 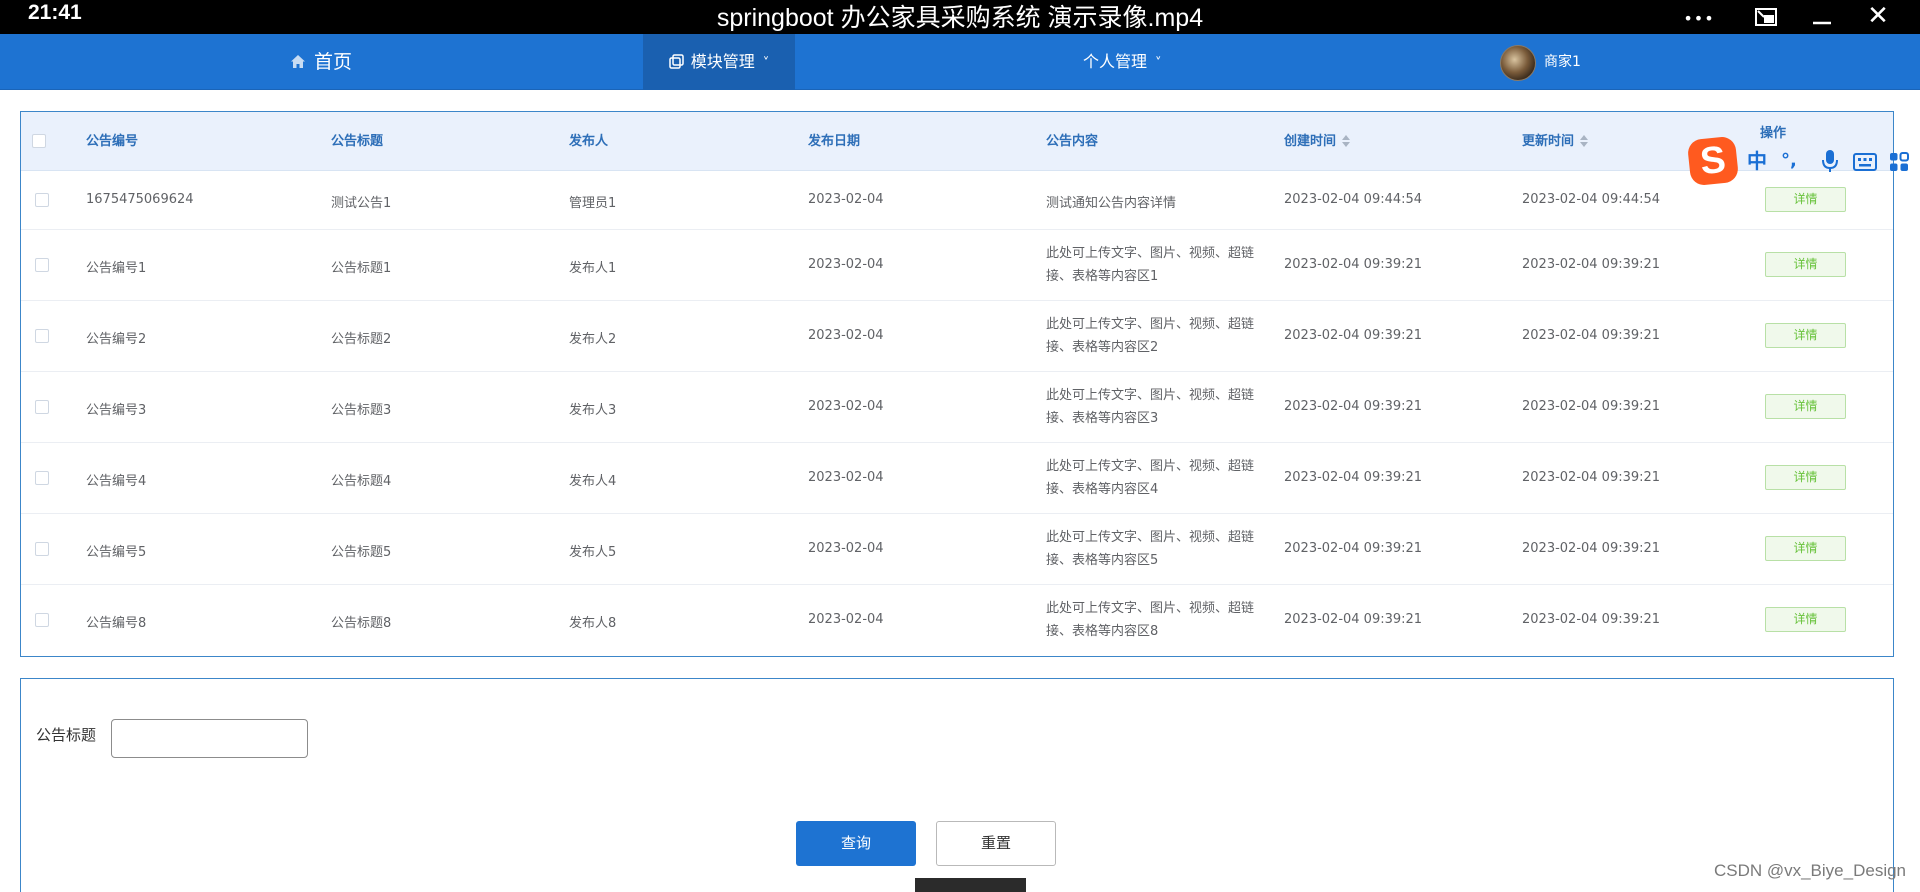 What do you see at coordinates (1809, 870) in the screenshot?
I see `watermark: CSDN @vx_Biye_Design` at bounding box center [1809, 870].